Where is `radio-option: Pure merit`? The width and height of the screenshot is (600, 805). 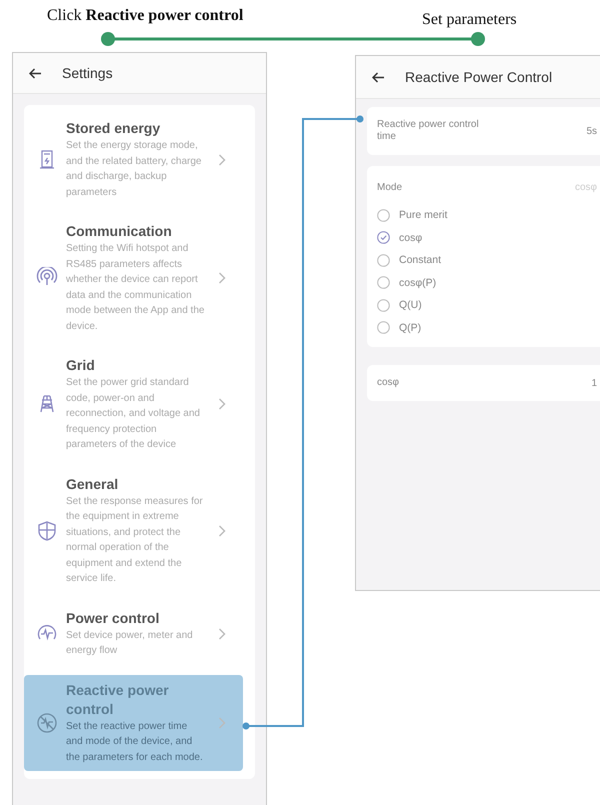 radio-option: Pure merit is located at coordinates (487, 215).